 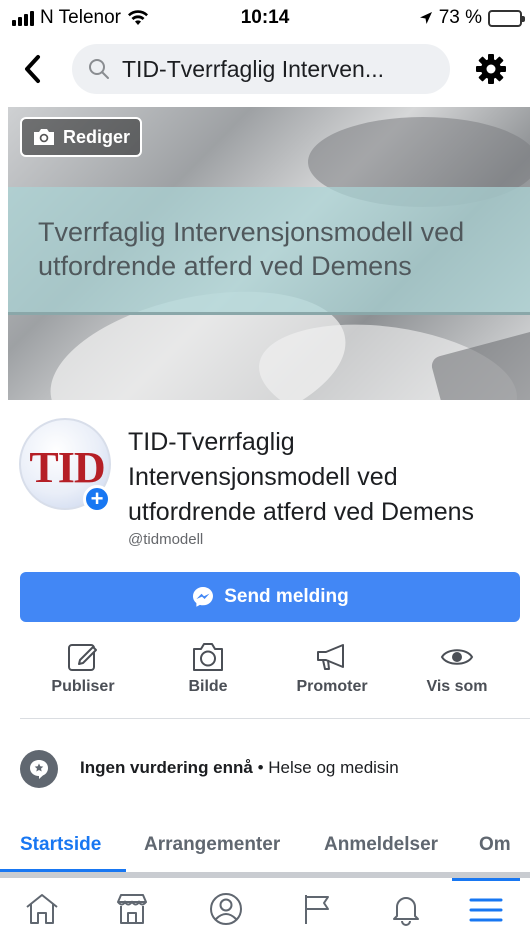 What do you see at coordinates (39, 769) in the screenshot?
I see `review-star-icon` at bounding box center [39, 769].